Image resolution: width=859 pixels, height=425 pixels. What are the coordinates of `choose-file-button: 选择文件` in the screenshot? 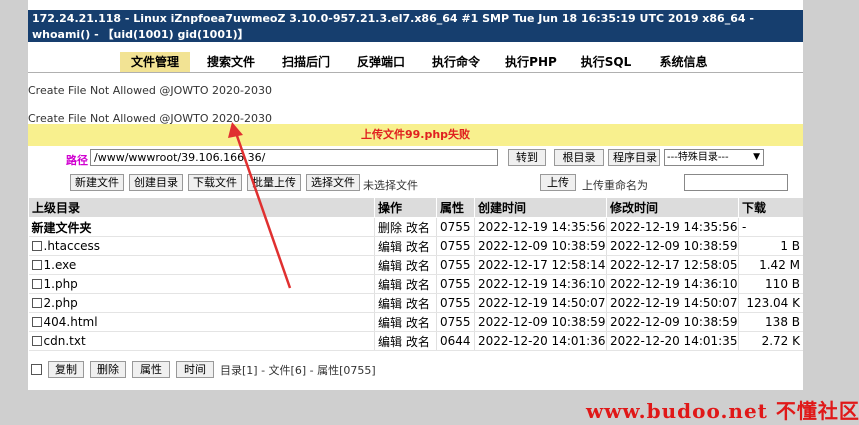 It's located at (333, 182).